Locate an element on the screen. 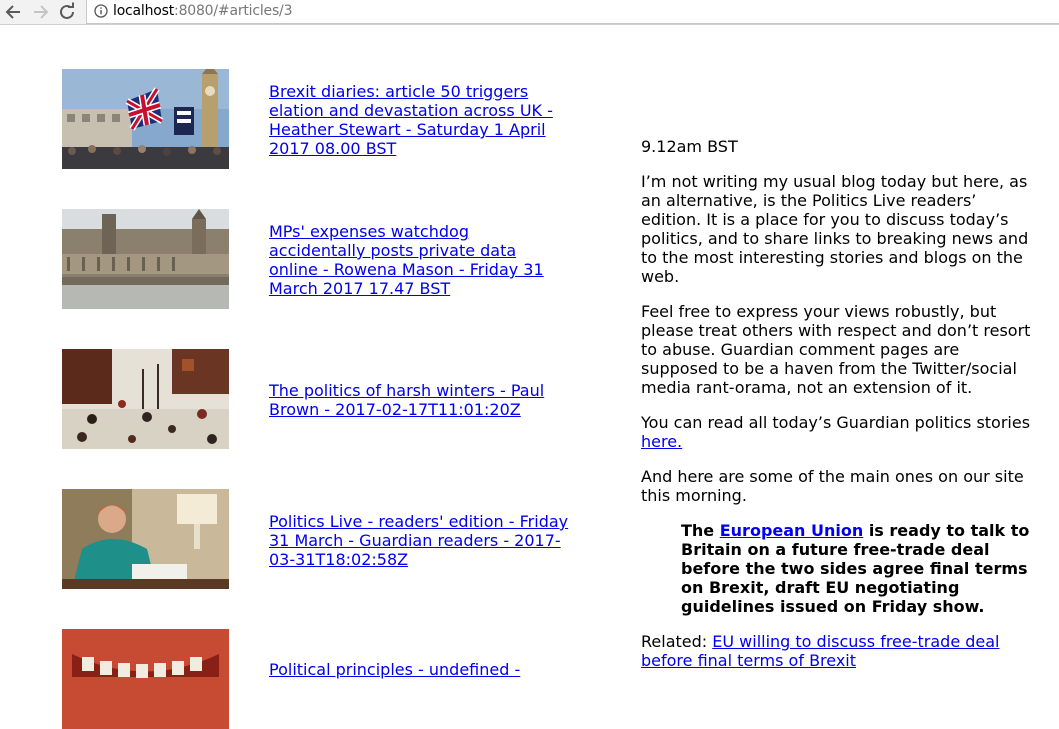 Image resolution: width=1059 pixels, height=729 pixels. article-thumbnail-mouth is located at coordinates (145, 679).